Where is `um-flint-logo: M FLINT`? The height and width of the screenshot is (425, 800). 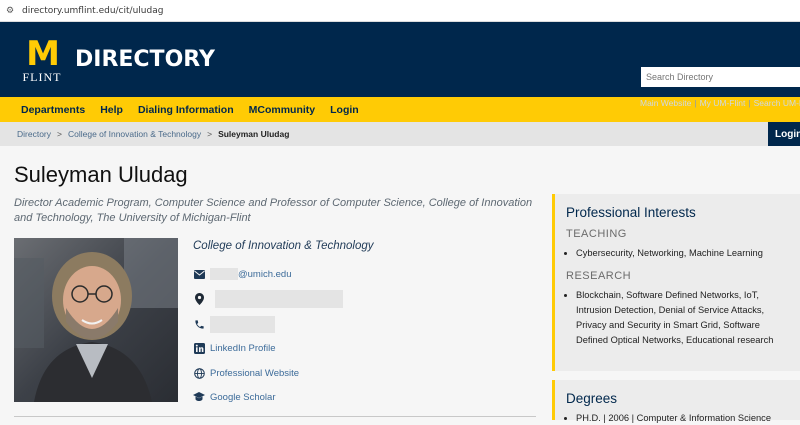
um-flint-logo: M FLINT is located at coordinates (42, 59).